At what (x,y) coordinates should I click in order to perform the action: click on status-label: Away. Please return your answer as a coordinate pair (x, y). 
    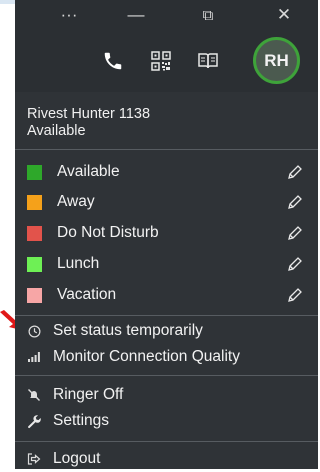
    Looking at the image, I should click on (76, 201).